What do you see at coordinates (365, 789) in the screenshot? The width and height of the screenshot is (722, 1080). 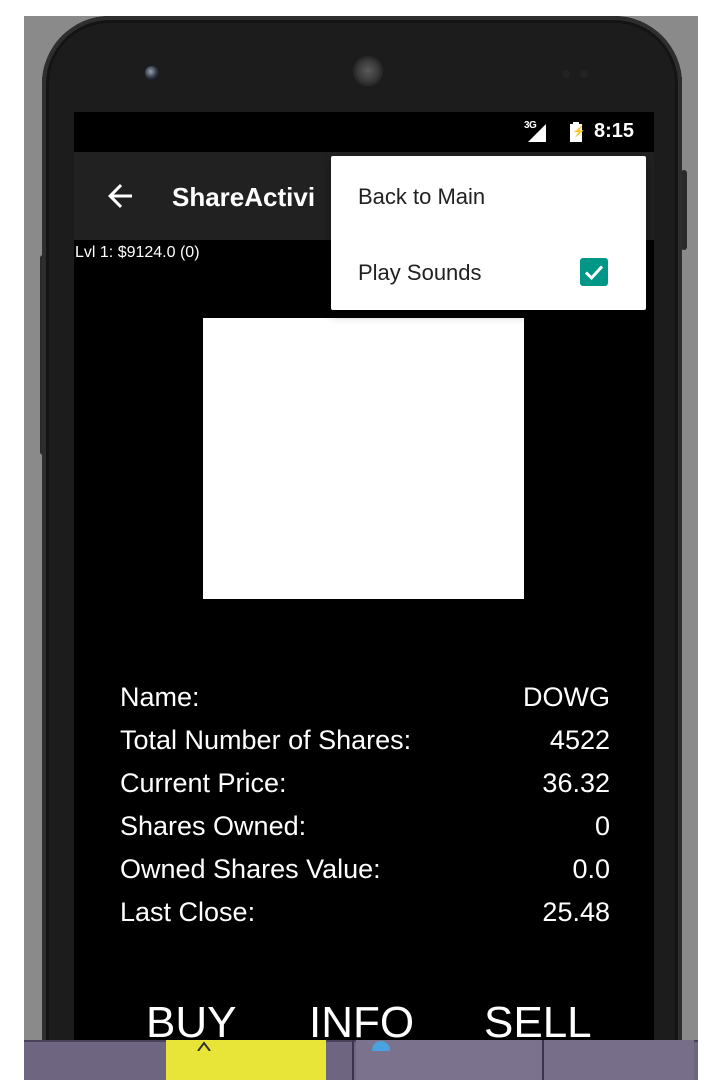 I see `info-row-current-price: Current Price: 36.32` at bounding box center [365, 789].